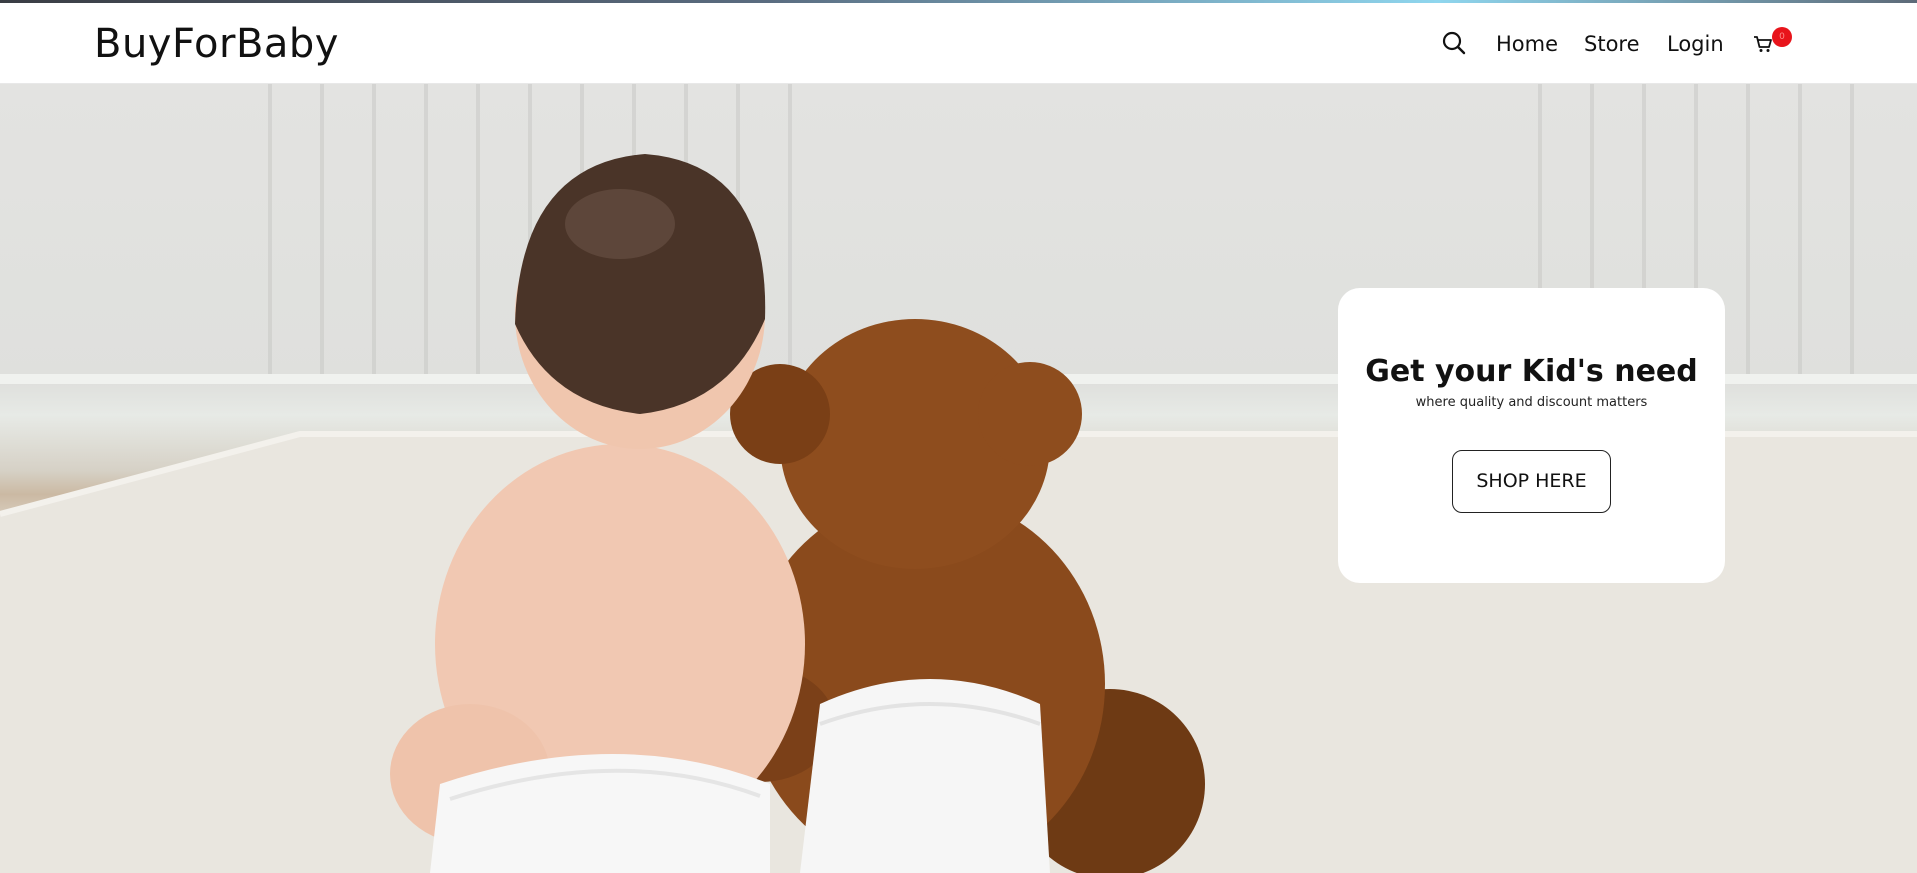 This screenshot has height=873, width=1917. What do you see at coordinates (958, 43) in the screenshot?
I see `navbar: BuyForBaby Home Store Login 0` at bounding box center [958, 43].